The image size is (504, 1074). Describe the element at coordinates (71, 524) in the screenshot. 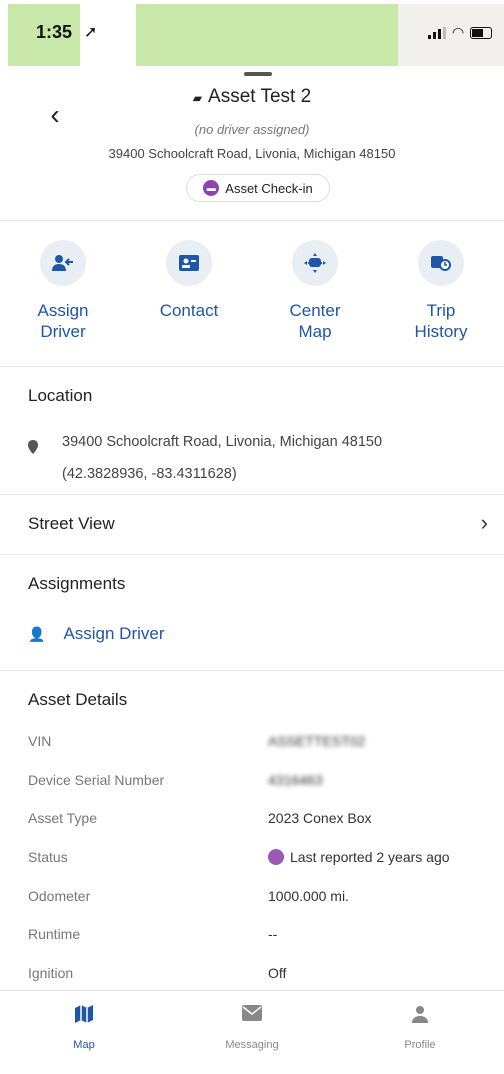

I see `street-view-row: Street View` at that location.